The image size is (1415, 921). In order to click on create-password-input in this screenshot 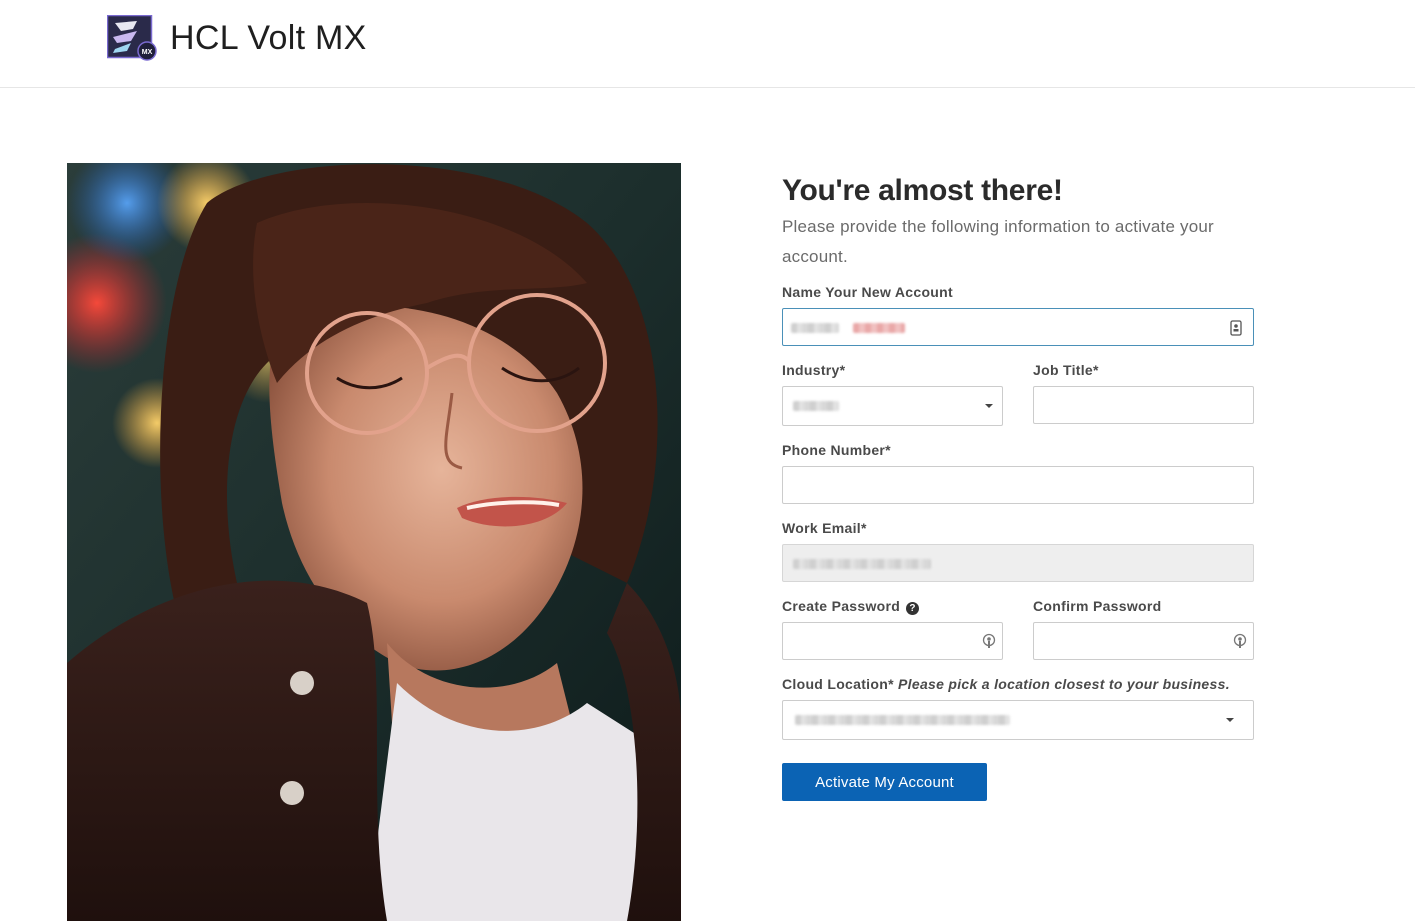, I will do `click(892, 641)`.